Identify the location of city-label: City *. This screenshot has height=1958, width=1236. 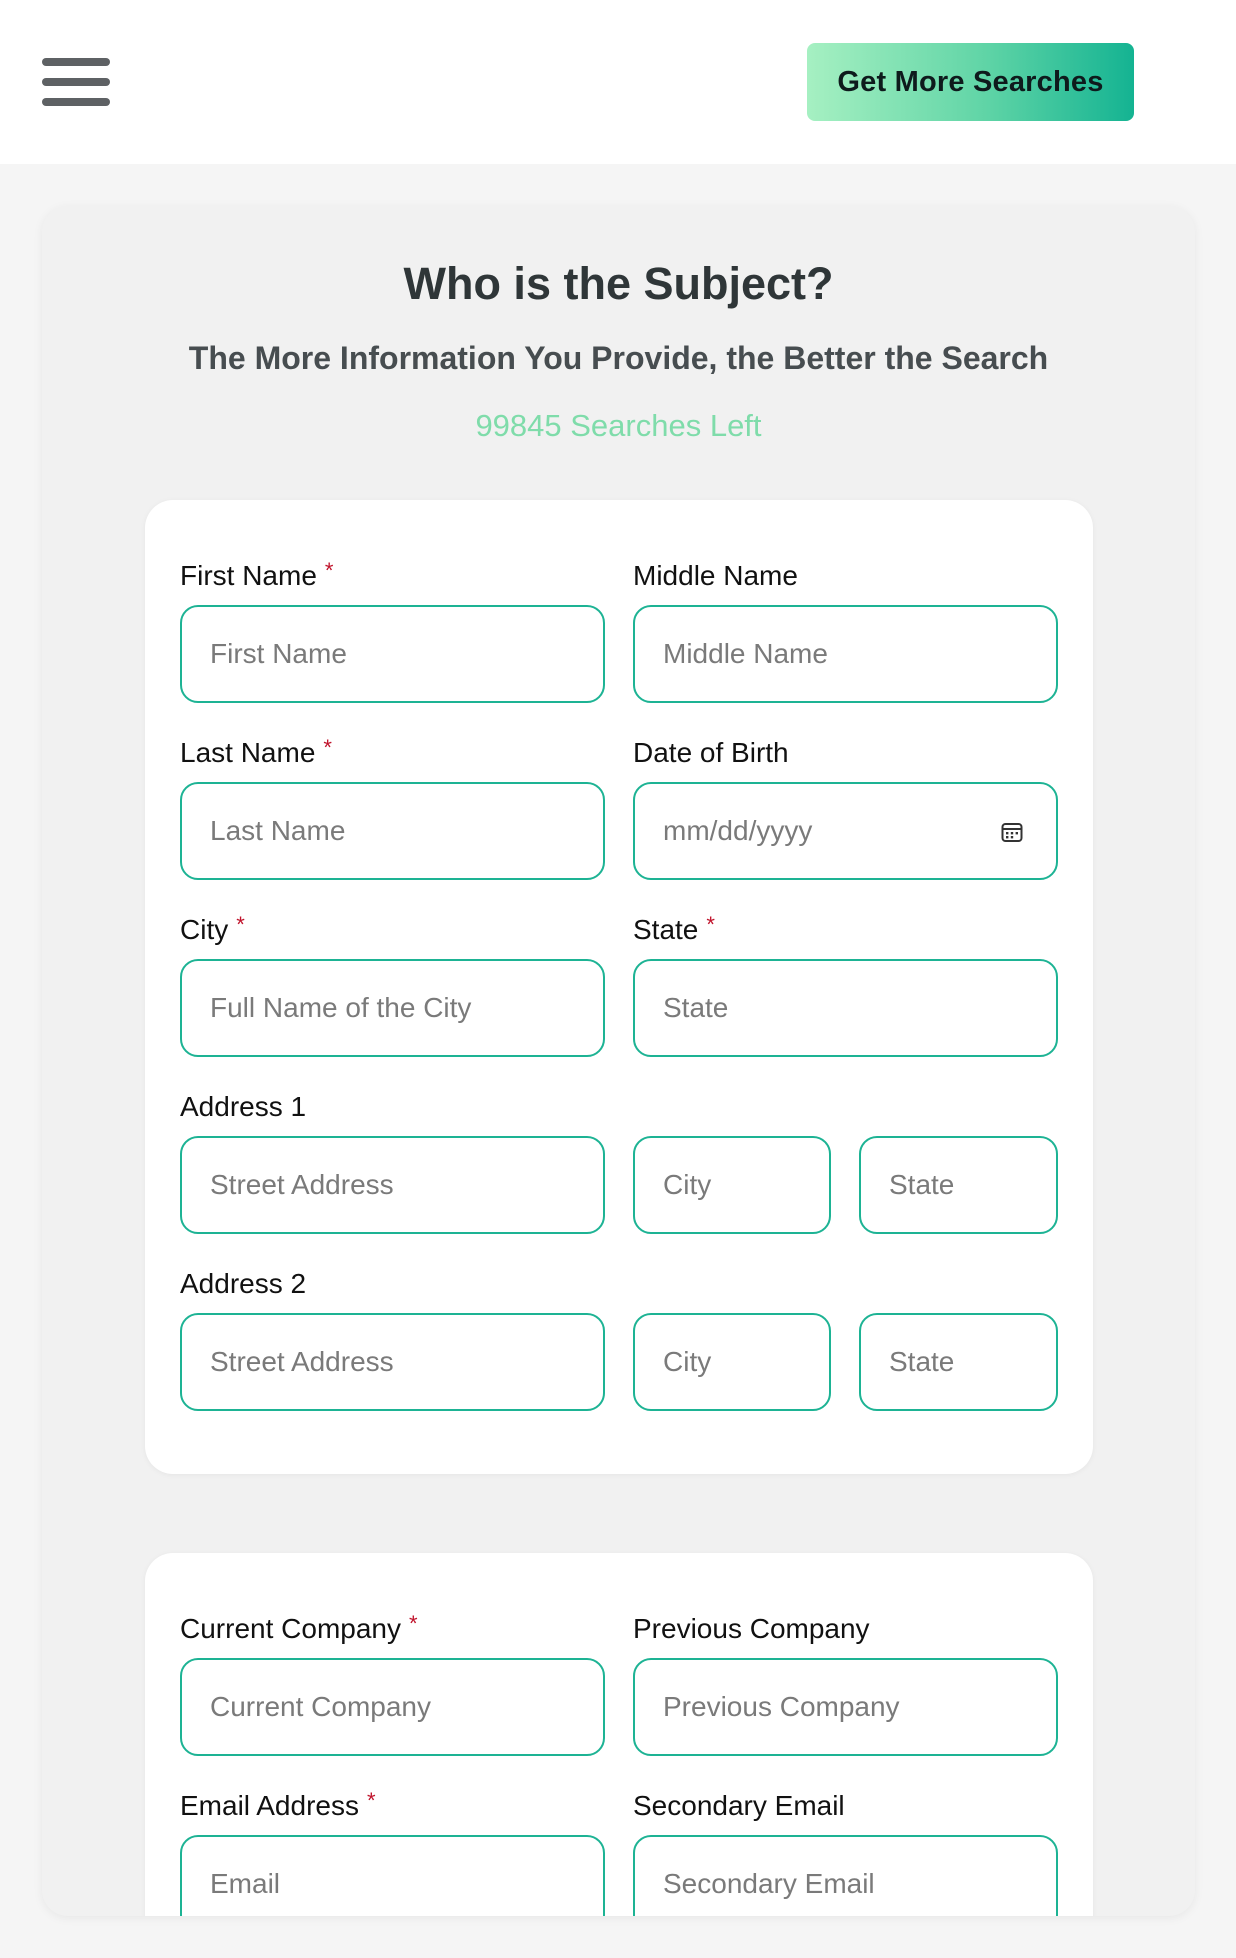
(212, 930).